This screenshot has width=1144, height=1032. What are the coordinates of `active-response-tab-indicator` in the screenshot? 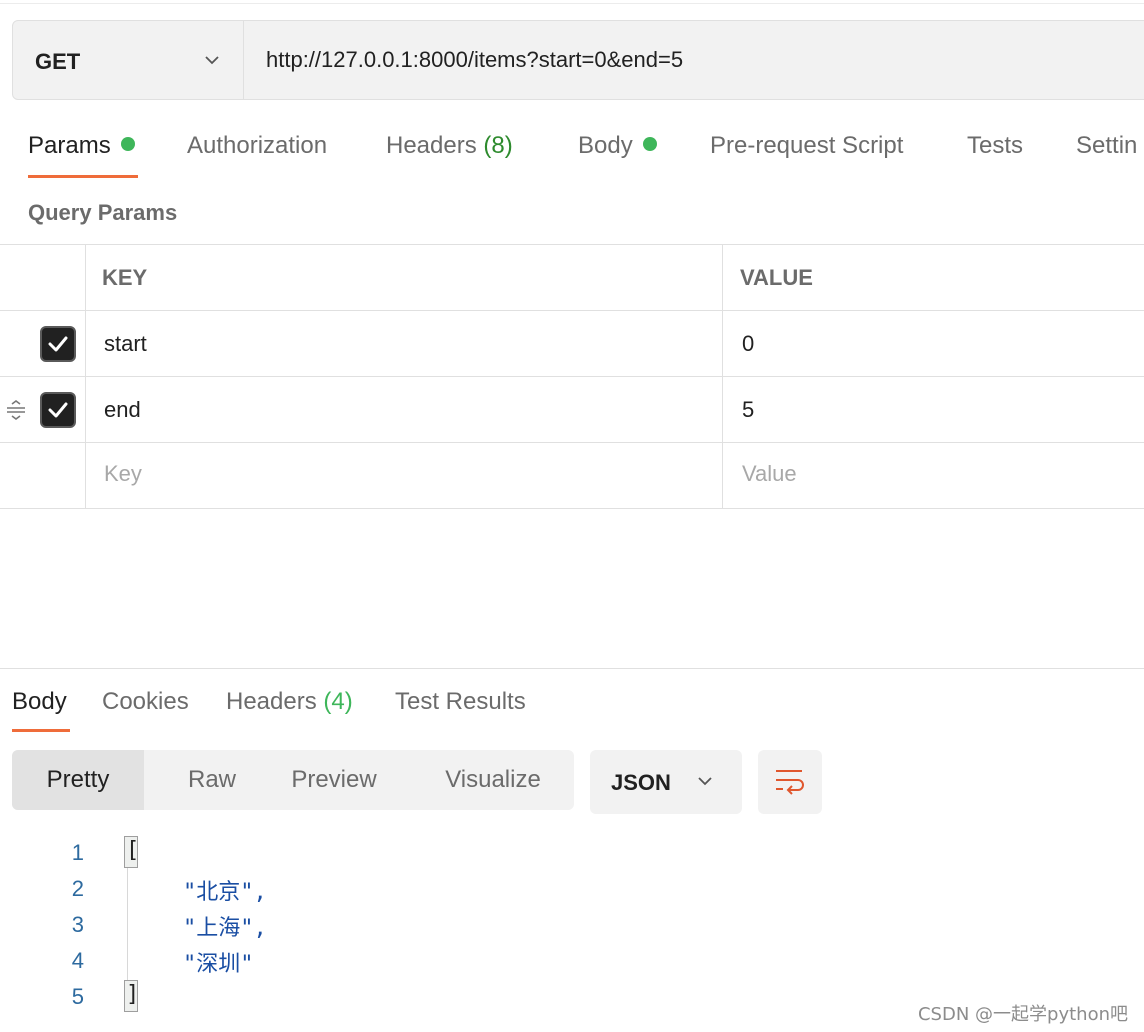 It's located at (41, 730).